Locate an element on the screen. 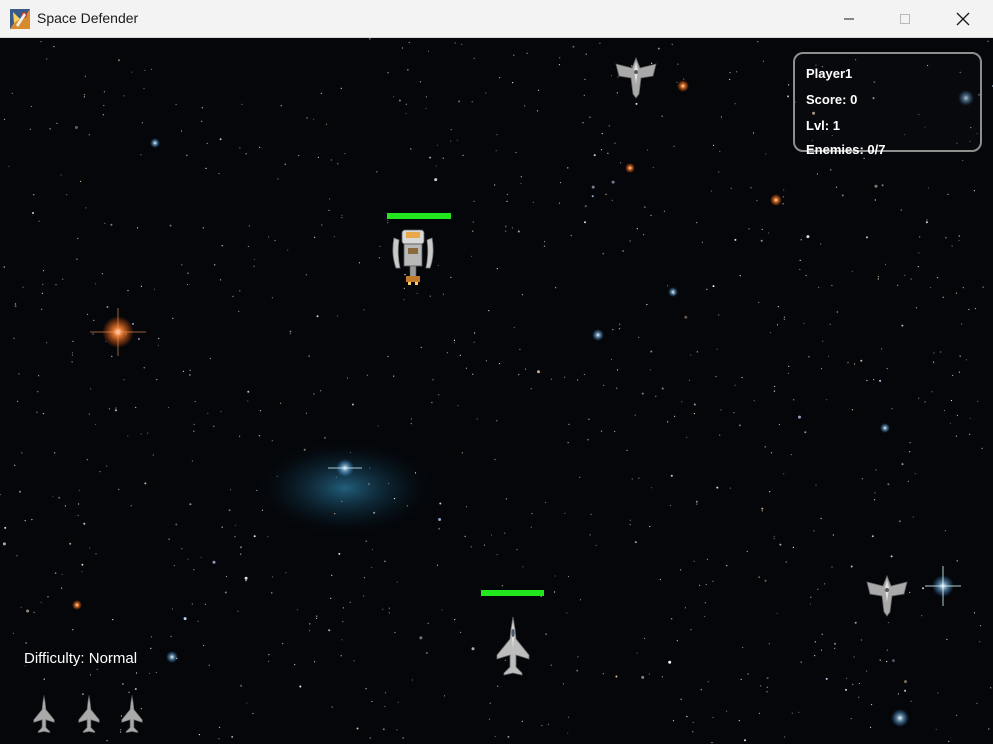 This screenshot has width=993, height=744. bright-star-small-blue is located at coordinates (598, 335).